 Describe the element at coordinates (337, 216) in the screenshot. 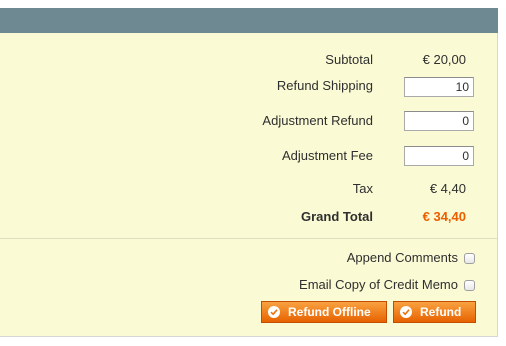

I see `grand-total-label: Grand Total` at that location.